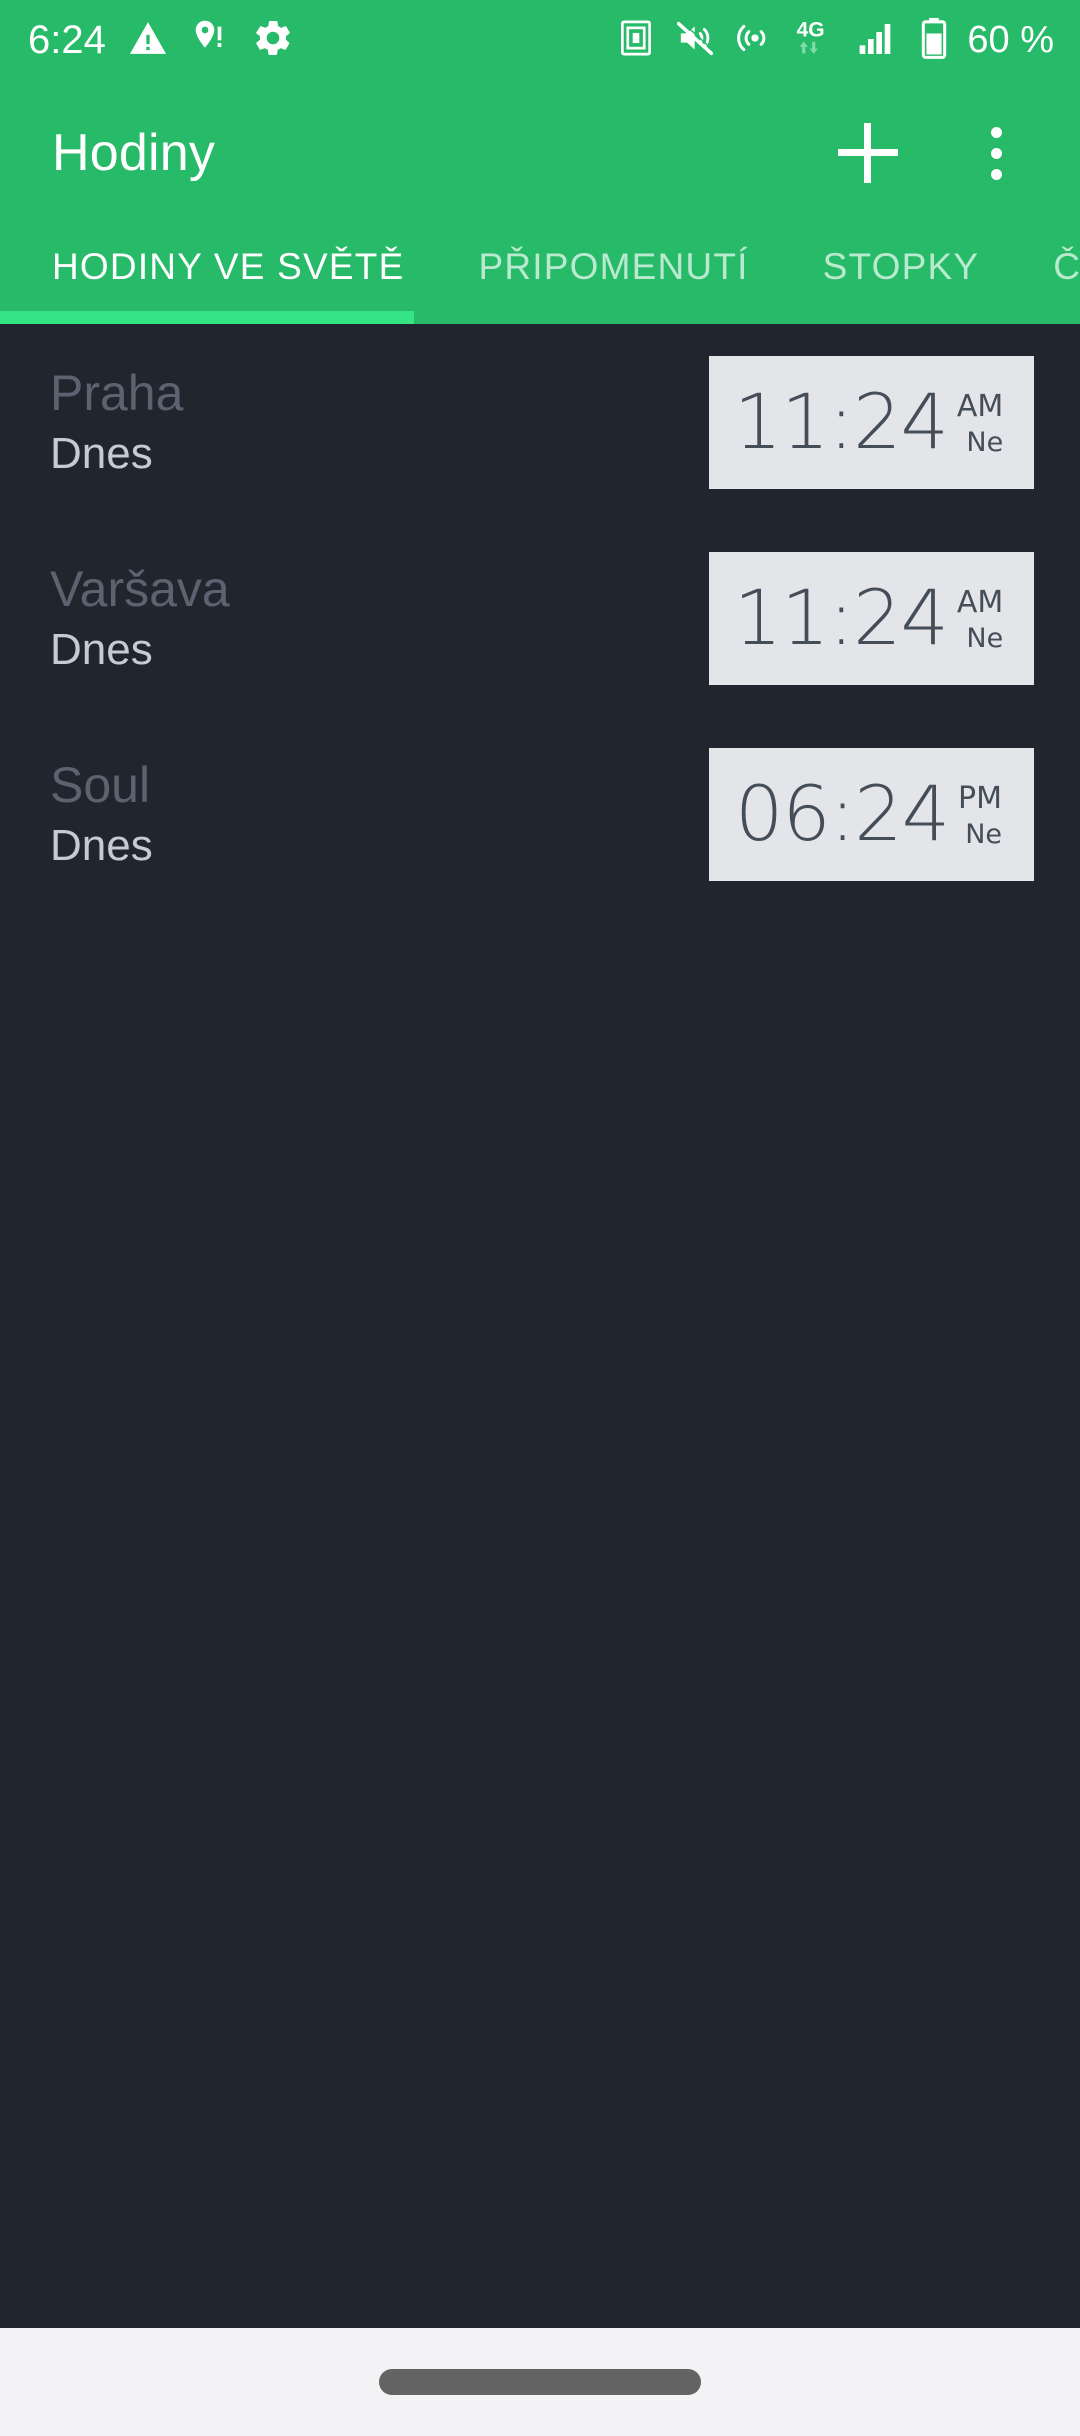 Image resolution: width=1080 pixels, height=2436 pixels. I want to click on network-4g-icon: 4G, so click(816, 40).